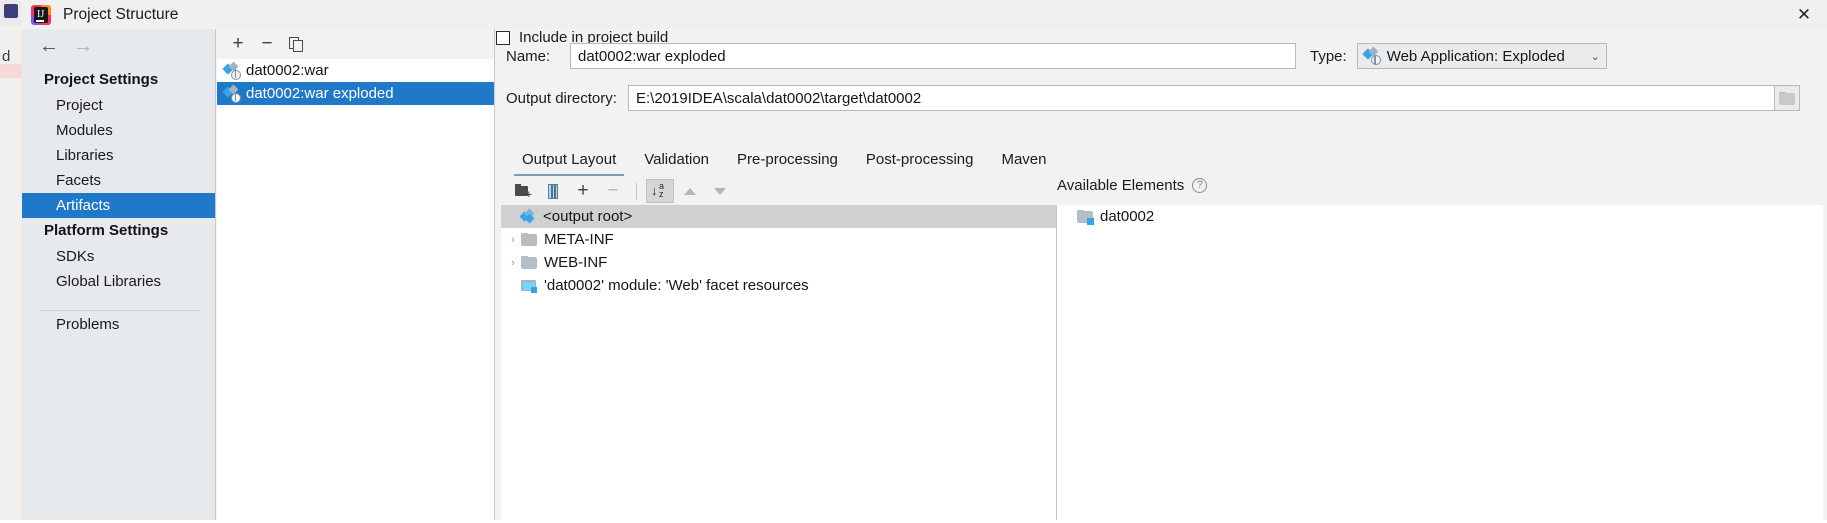 This screenshot has width=1827, height=523. I want to click on sidebar-group-platform-settings: Platform Settings, so click(106, 230).